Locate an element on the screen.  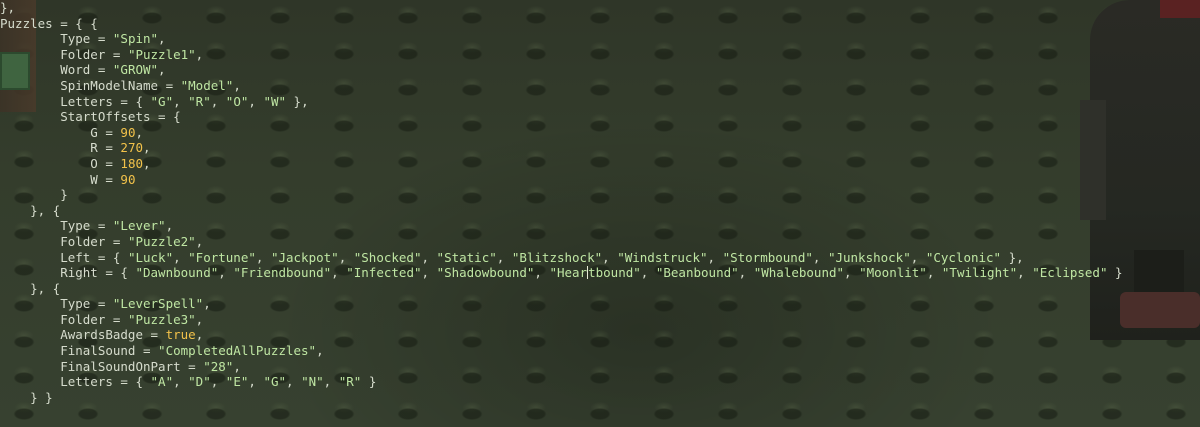
code-line: G = 90, is located at coordinates (561, 133).